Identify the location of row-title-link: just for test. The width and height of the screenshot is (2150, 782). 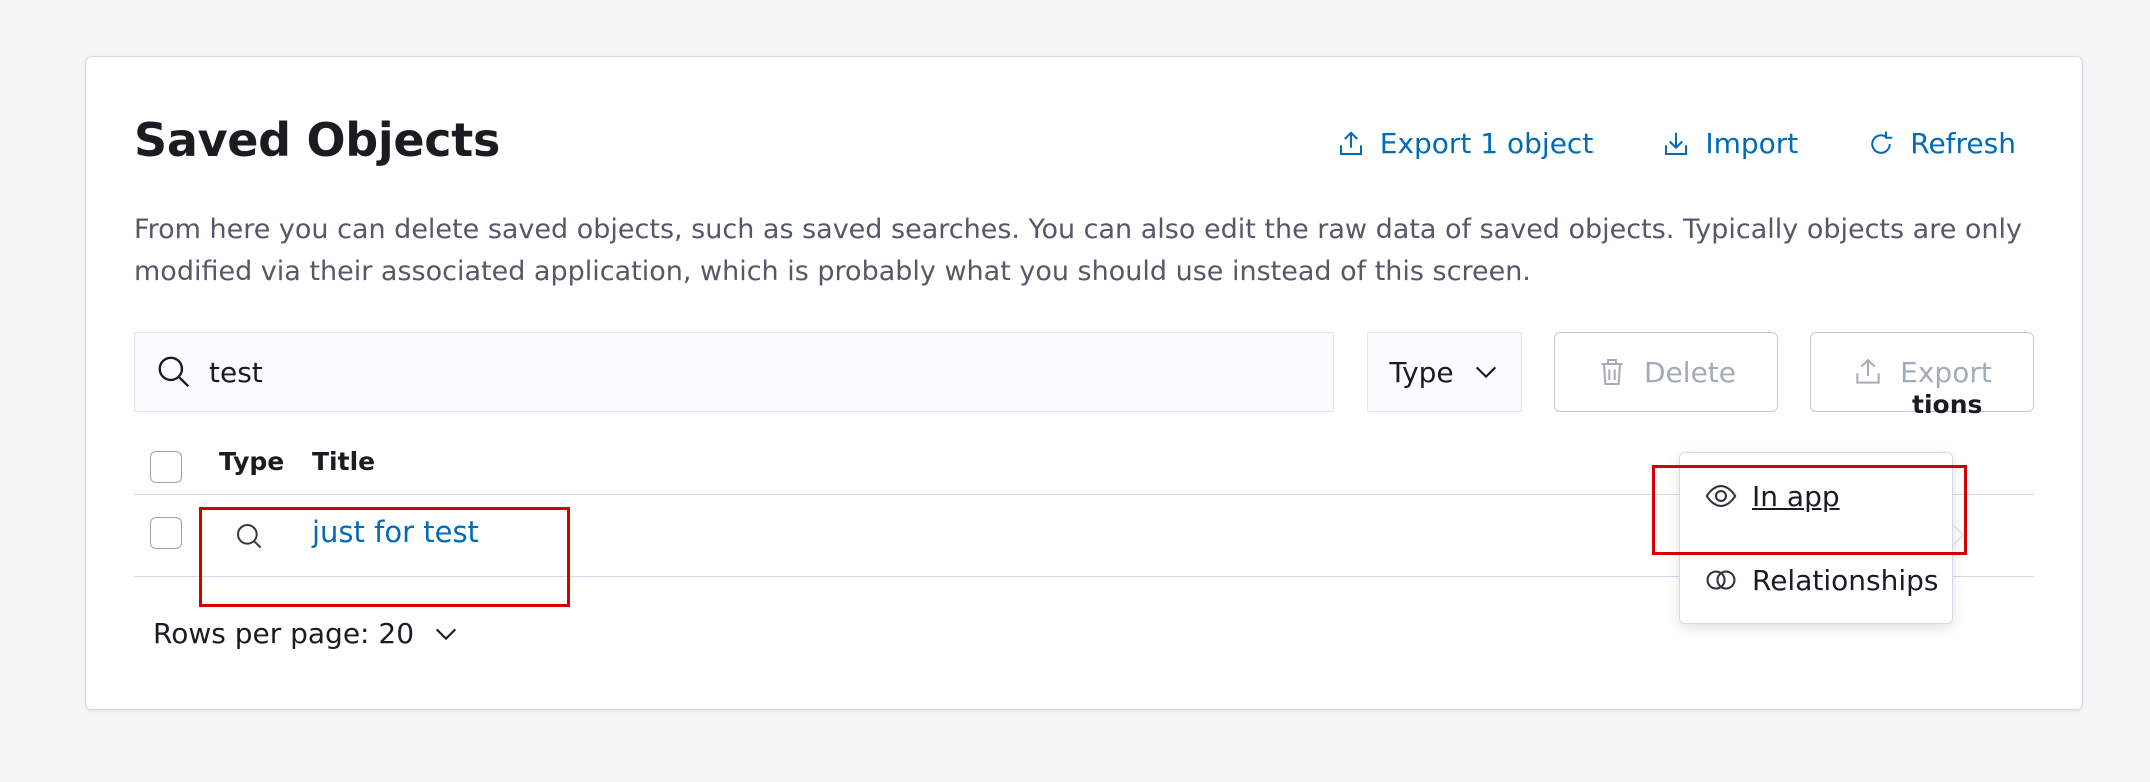
(395, 532).